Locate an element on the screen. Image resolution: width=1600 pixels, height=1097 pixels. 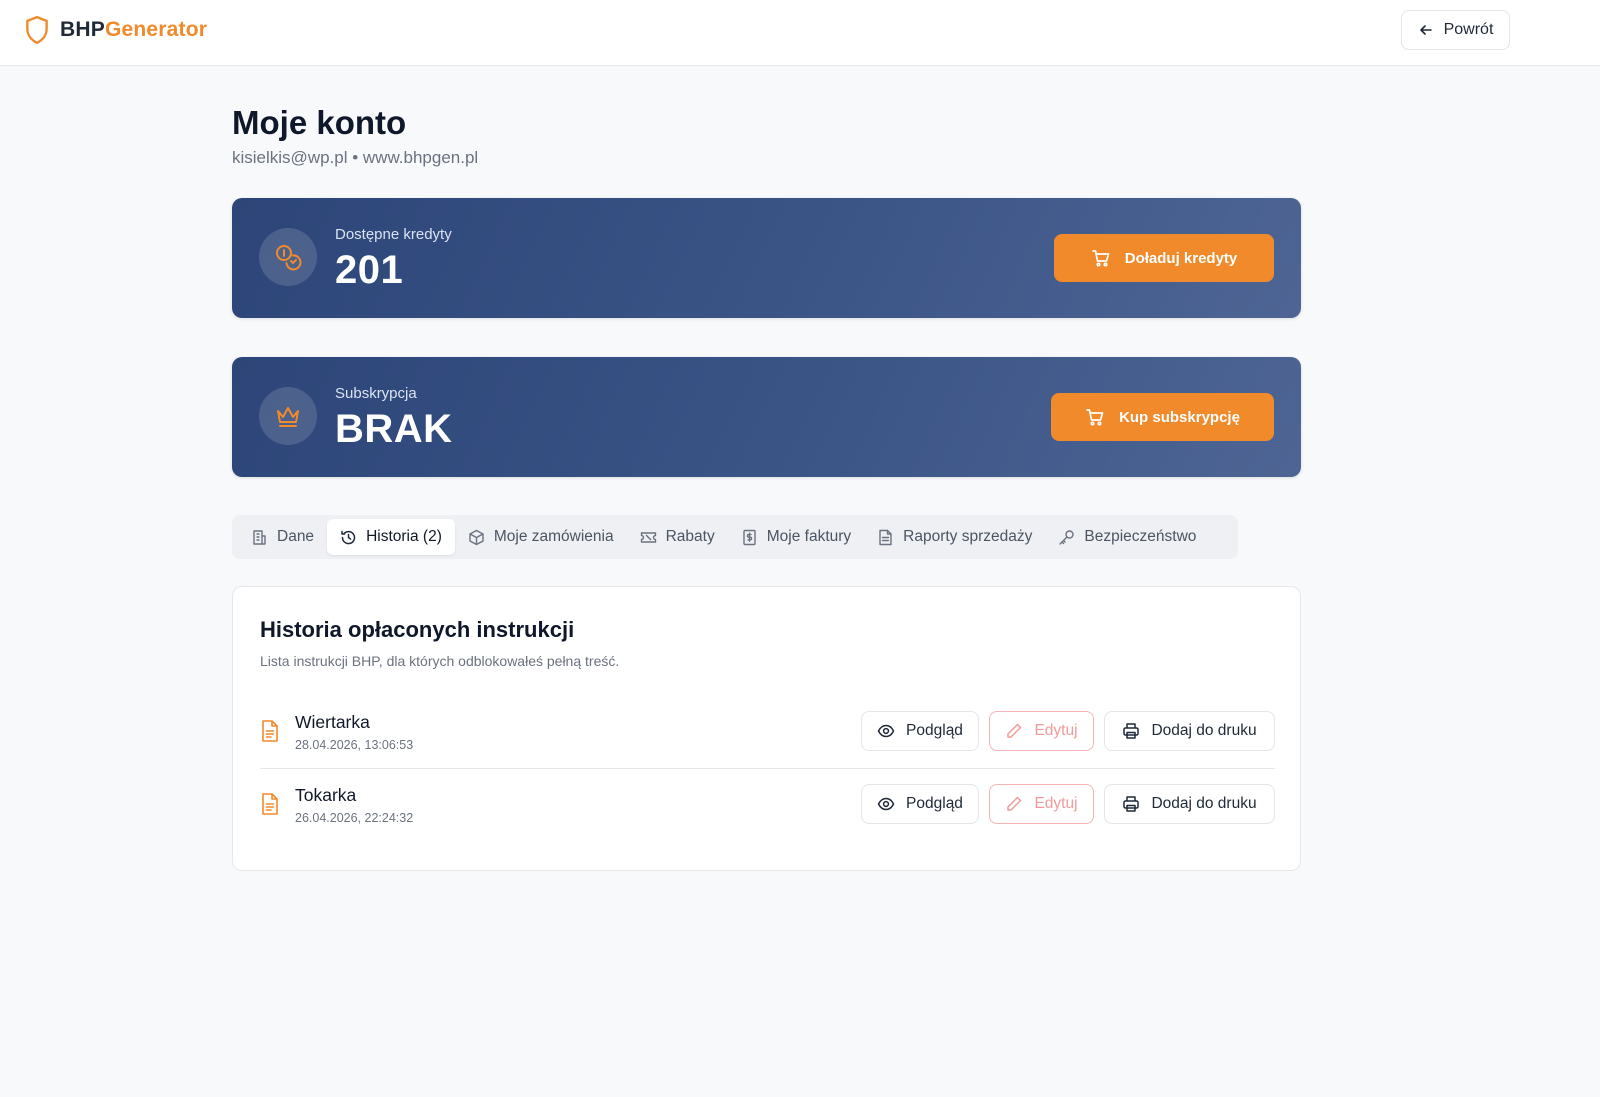
credits-value: 201 is located at coordinates (369, 270).